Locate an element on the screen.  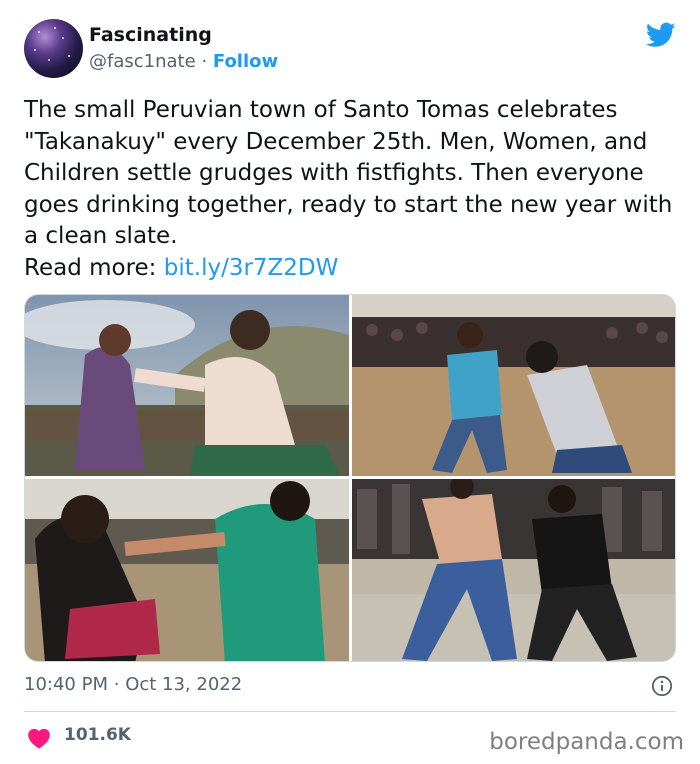
tweet-date: Oct 13, 2022 is located at coordinates (184, 684).